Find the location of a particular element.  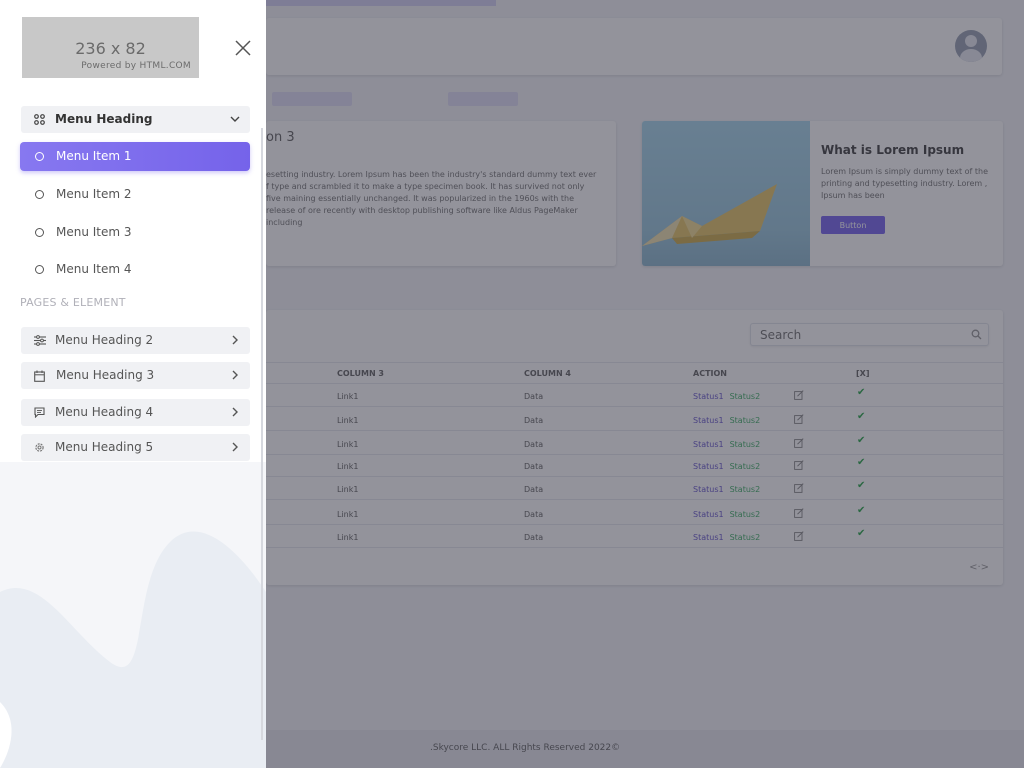

calendar-icon is located at coordinates (39, 376).